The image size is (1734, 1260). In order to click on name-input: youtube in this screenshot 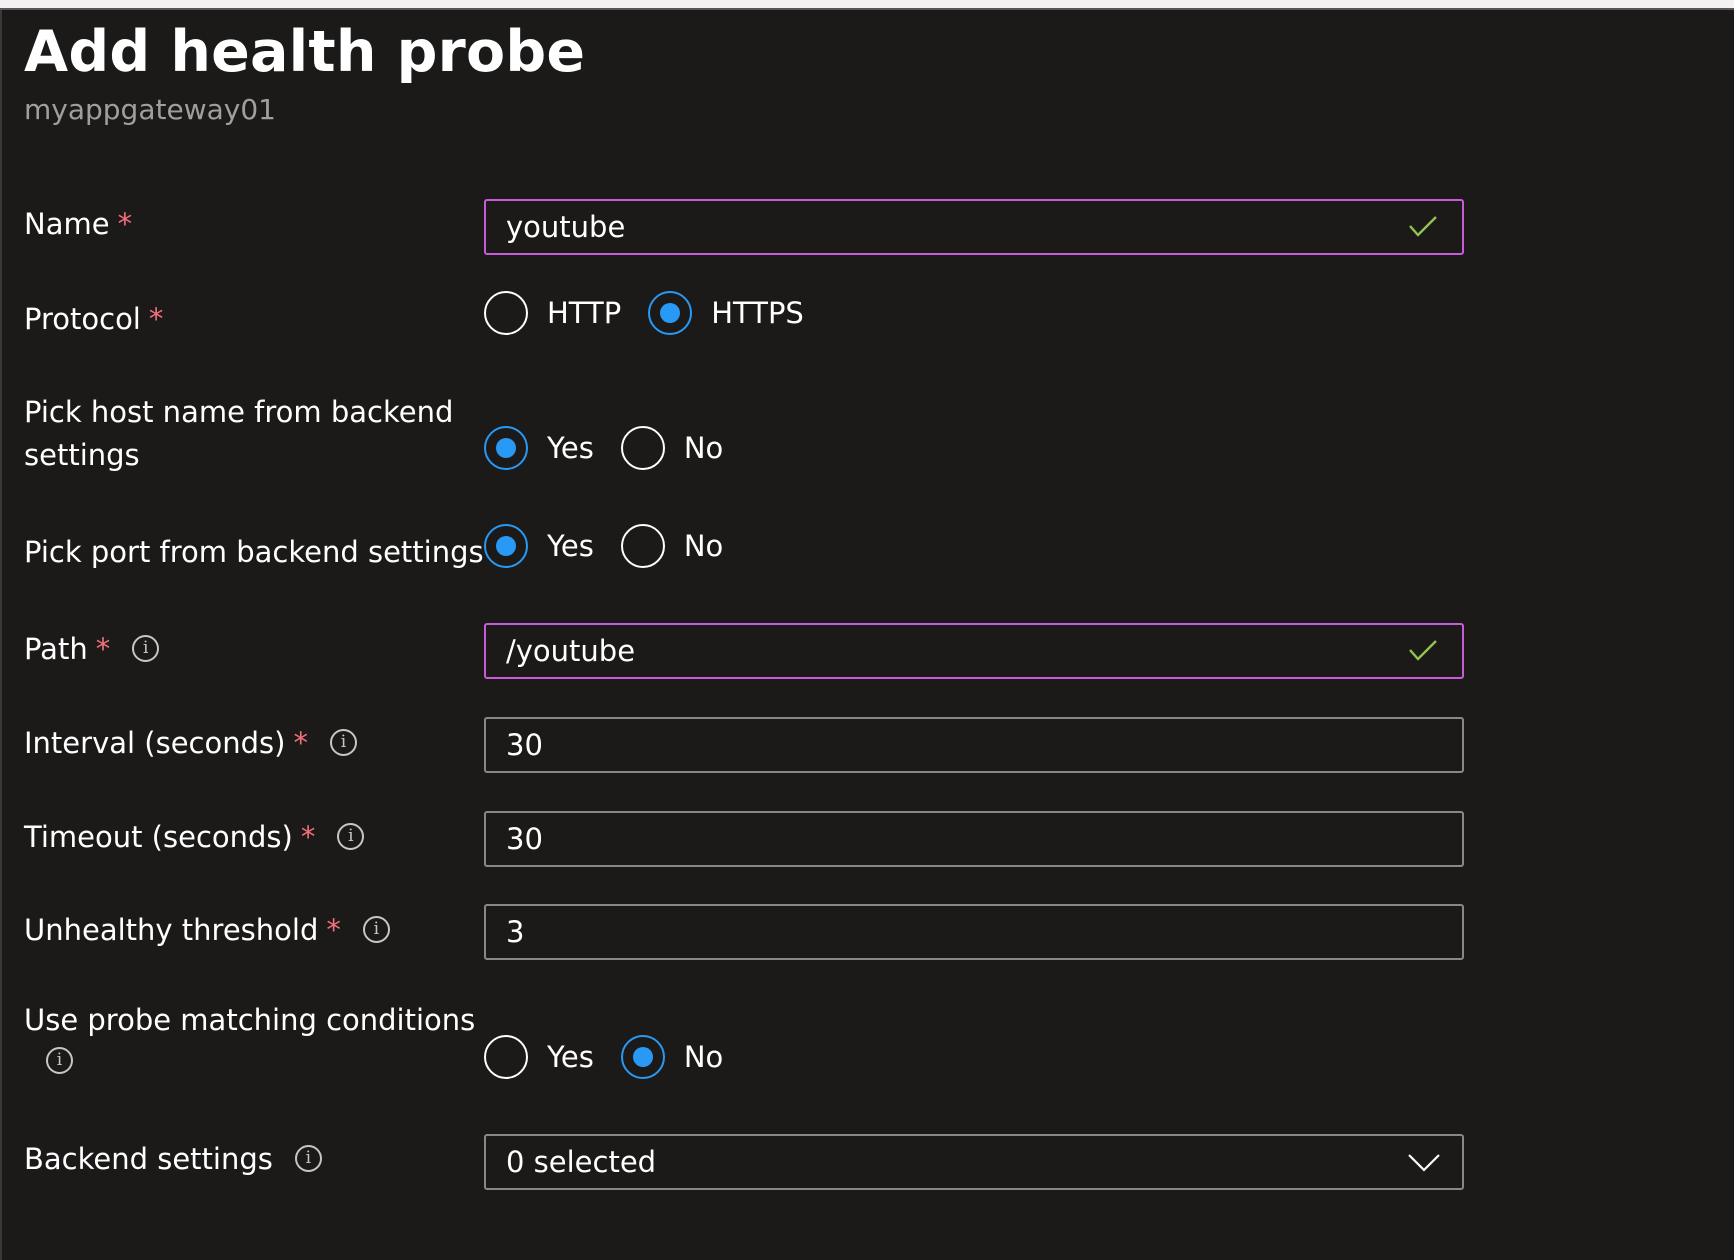, I will do `click(974, 227)`.